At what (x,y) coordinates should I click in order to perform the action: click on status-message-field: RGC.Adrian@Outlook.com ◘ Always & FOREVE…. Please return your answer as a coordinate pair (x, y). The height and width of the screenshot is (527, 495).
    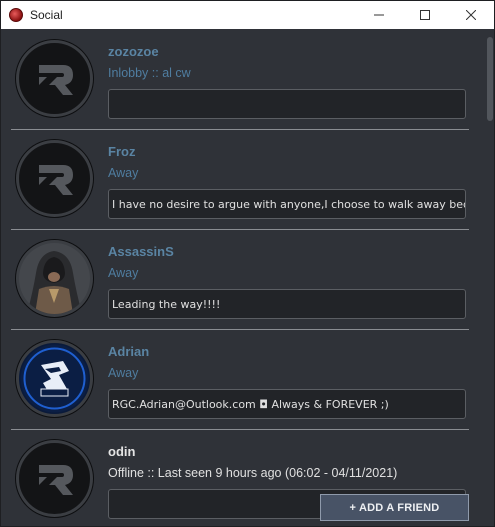
    Looking at the image, I should click on (287, 404).